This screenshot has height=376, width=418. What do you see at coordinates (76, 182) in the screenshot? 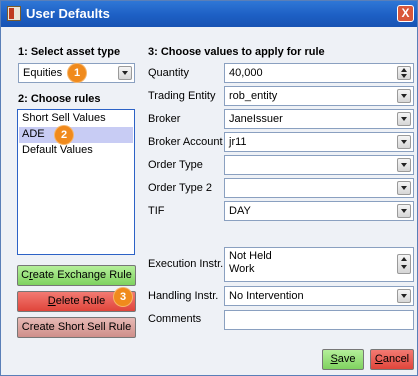
I see `rules-list: Short Sell Values ADE Default Values` at bounding box center [76, 182].